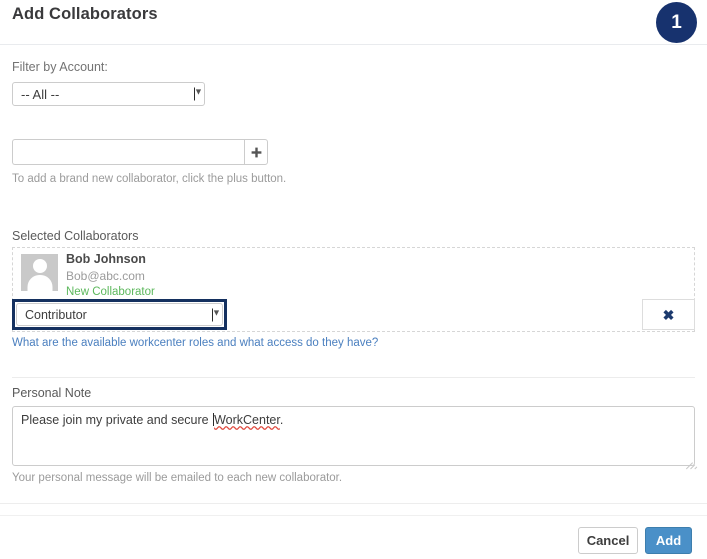 The height and width of the screenshot is (559, 707). Describe the element at coordinates (353, 503) in the screenshot. I see `footer-divider-top` at that location.